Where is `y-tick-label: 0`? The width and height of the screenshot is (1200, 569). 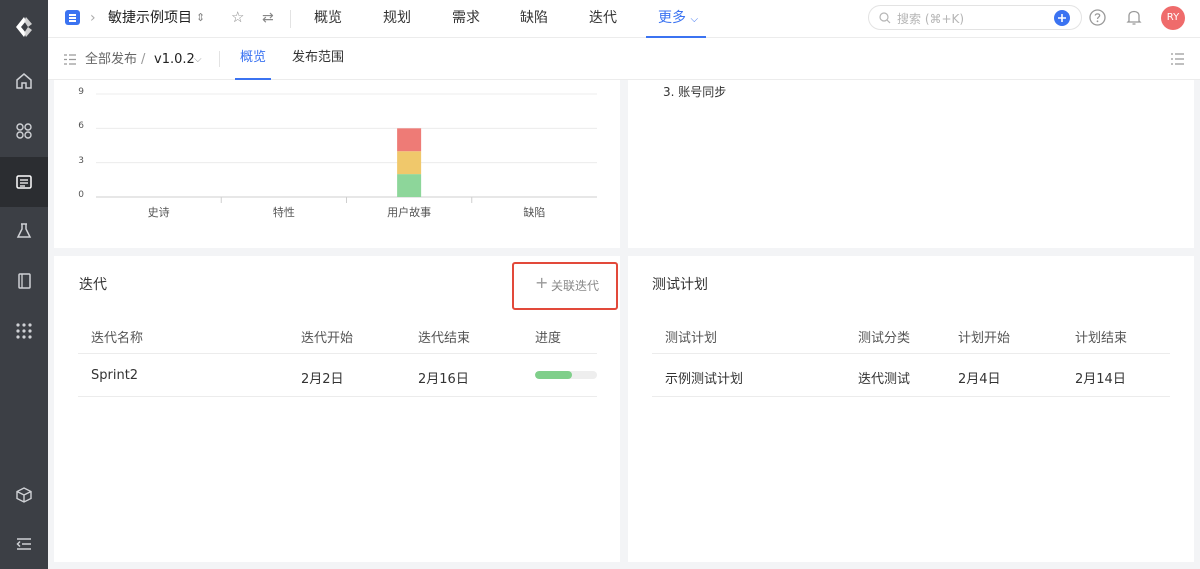 y-tick-label: 0 is located at coordinates (81, 195).